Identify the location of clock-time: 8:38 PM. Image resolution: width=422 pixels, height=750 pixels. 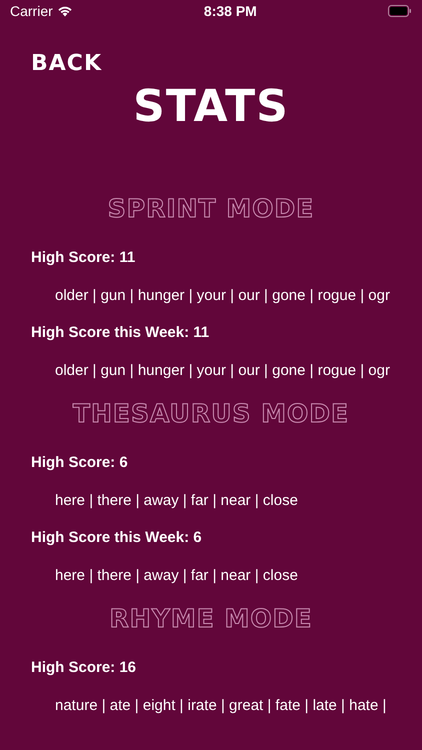
(230, 11).